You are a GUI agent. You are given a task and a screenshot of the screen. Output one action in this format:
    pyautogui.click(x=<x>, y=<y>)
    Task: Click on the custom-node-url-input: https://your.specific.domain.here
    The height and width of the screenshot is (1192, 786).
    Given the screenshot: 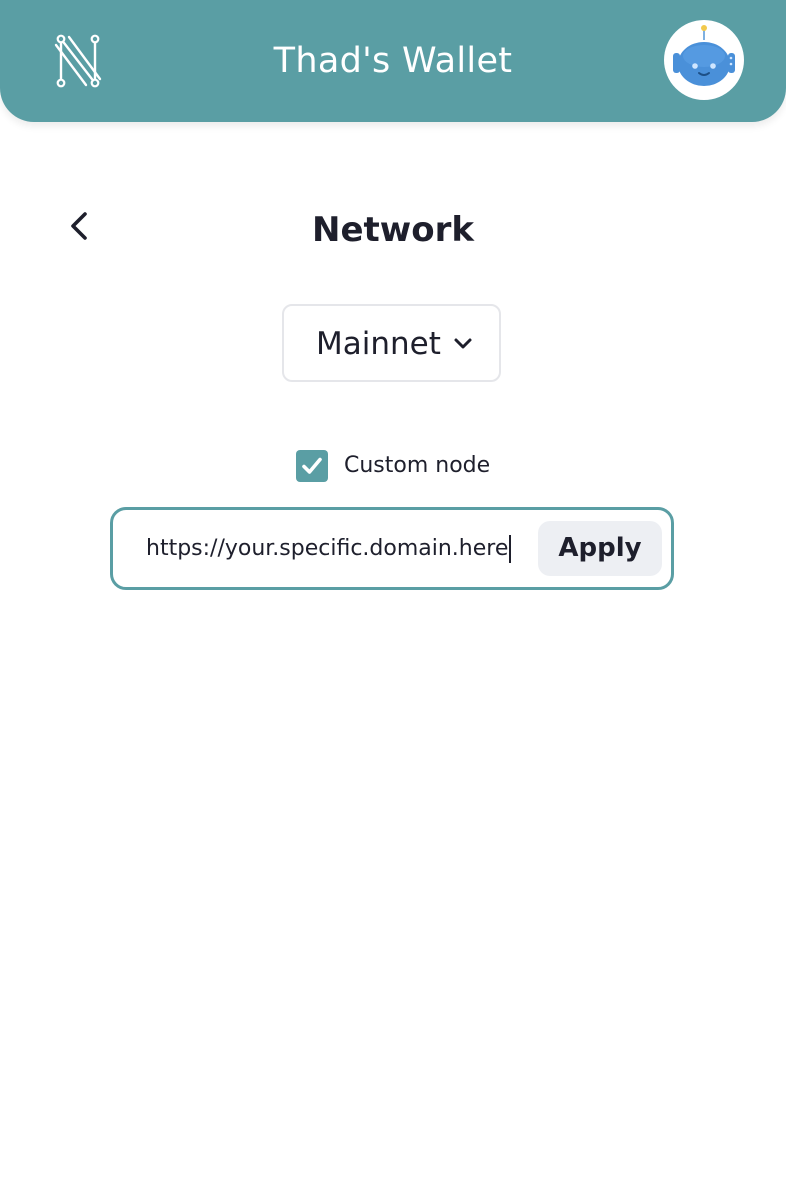 What is the action you would take?
    pyautogui.click(x=338, y=549)
    